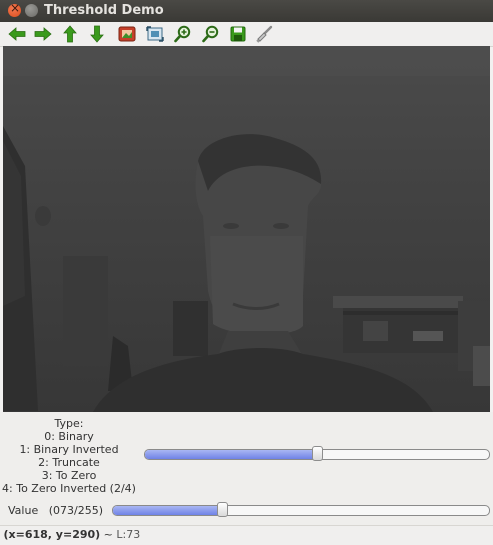  I want to click on type-trackbar-label-line-1: 0: Binary, so click(69, 436).